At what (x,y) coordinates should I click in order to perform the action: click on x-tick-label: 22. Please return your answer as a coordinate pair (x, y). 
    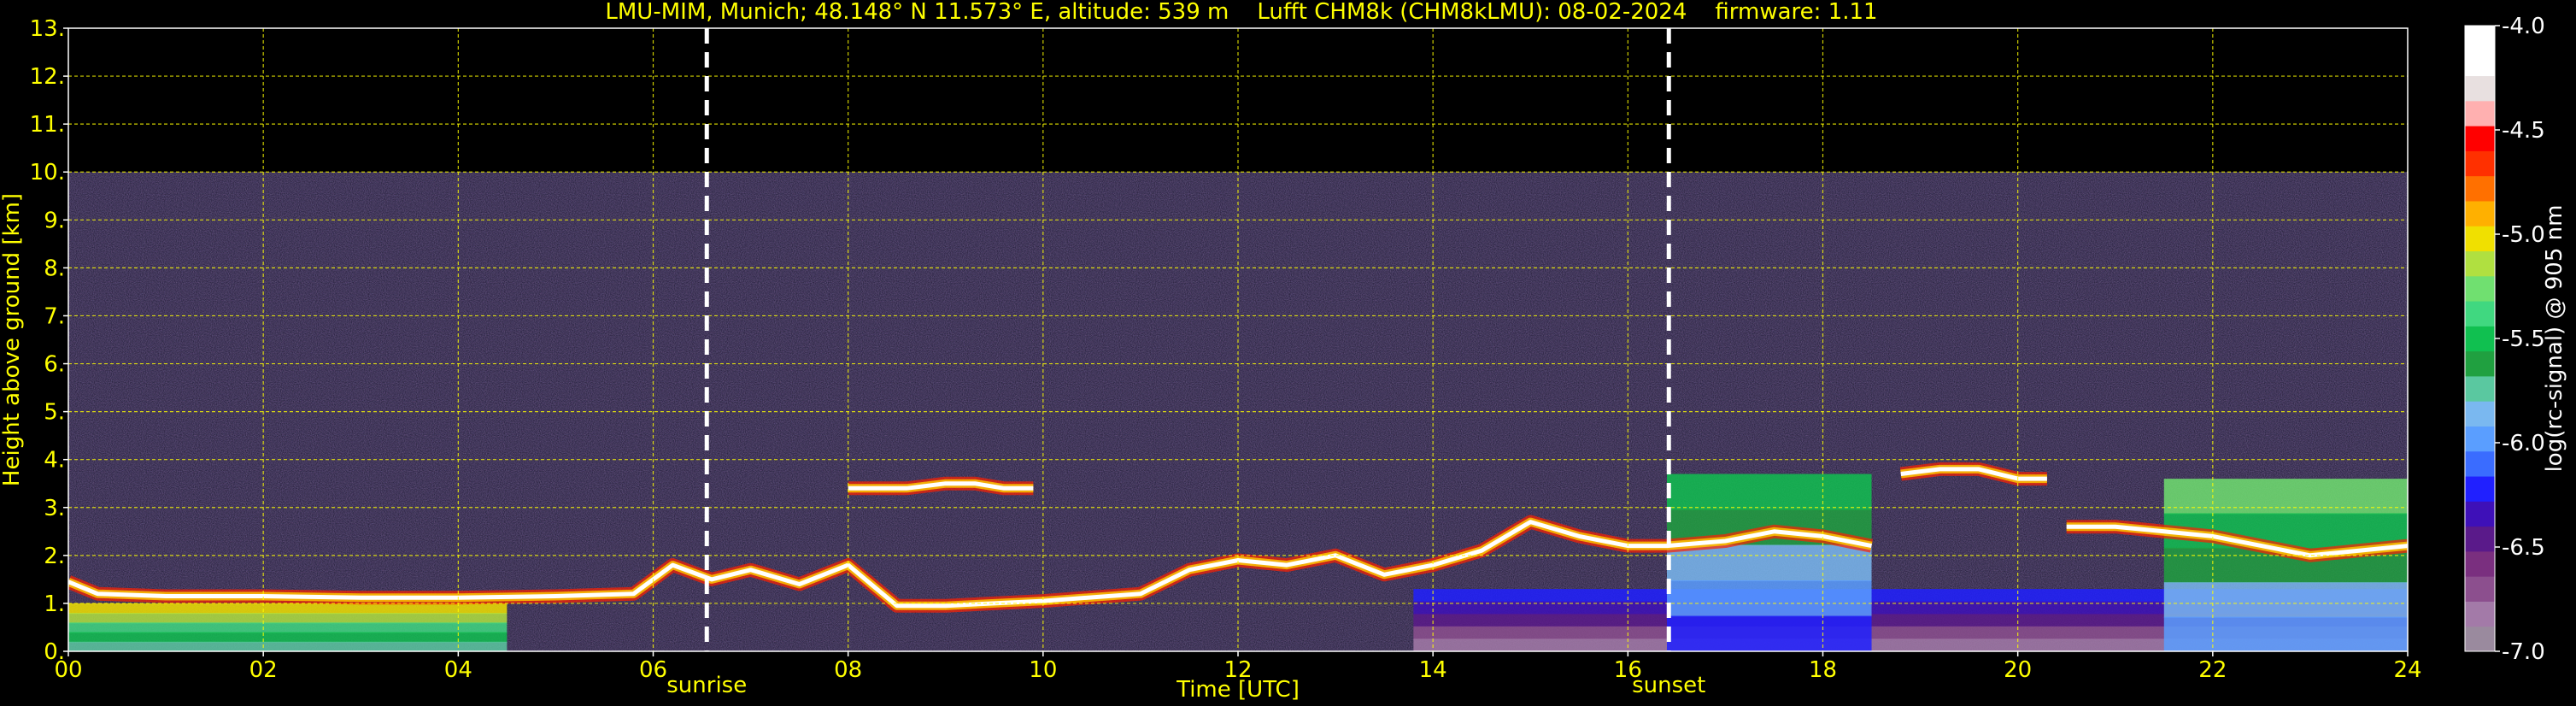
    Looking at the image, I should click on (2212, 670).